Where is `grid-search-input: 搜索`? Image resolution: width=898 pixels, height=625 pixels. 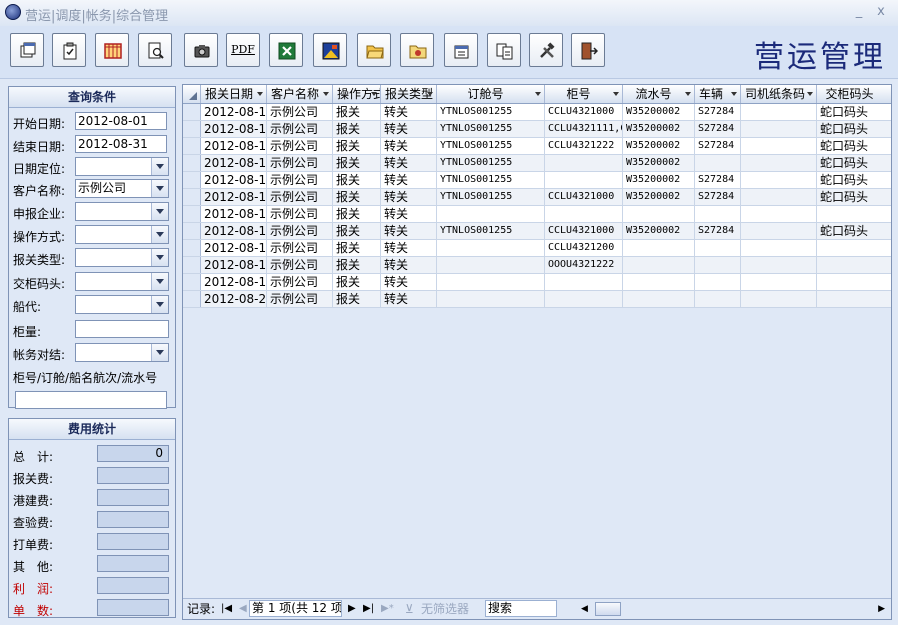 grid-search-input: 搜索 is located at coordinates (521, 608).